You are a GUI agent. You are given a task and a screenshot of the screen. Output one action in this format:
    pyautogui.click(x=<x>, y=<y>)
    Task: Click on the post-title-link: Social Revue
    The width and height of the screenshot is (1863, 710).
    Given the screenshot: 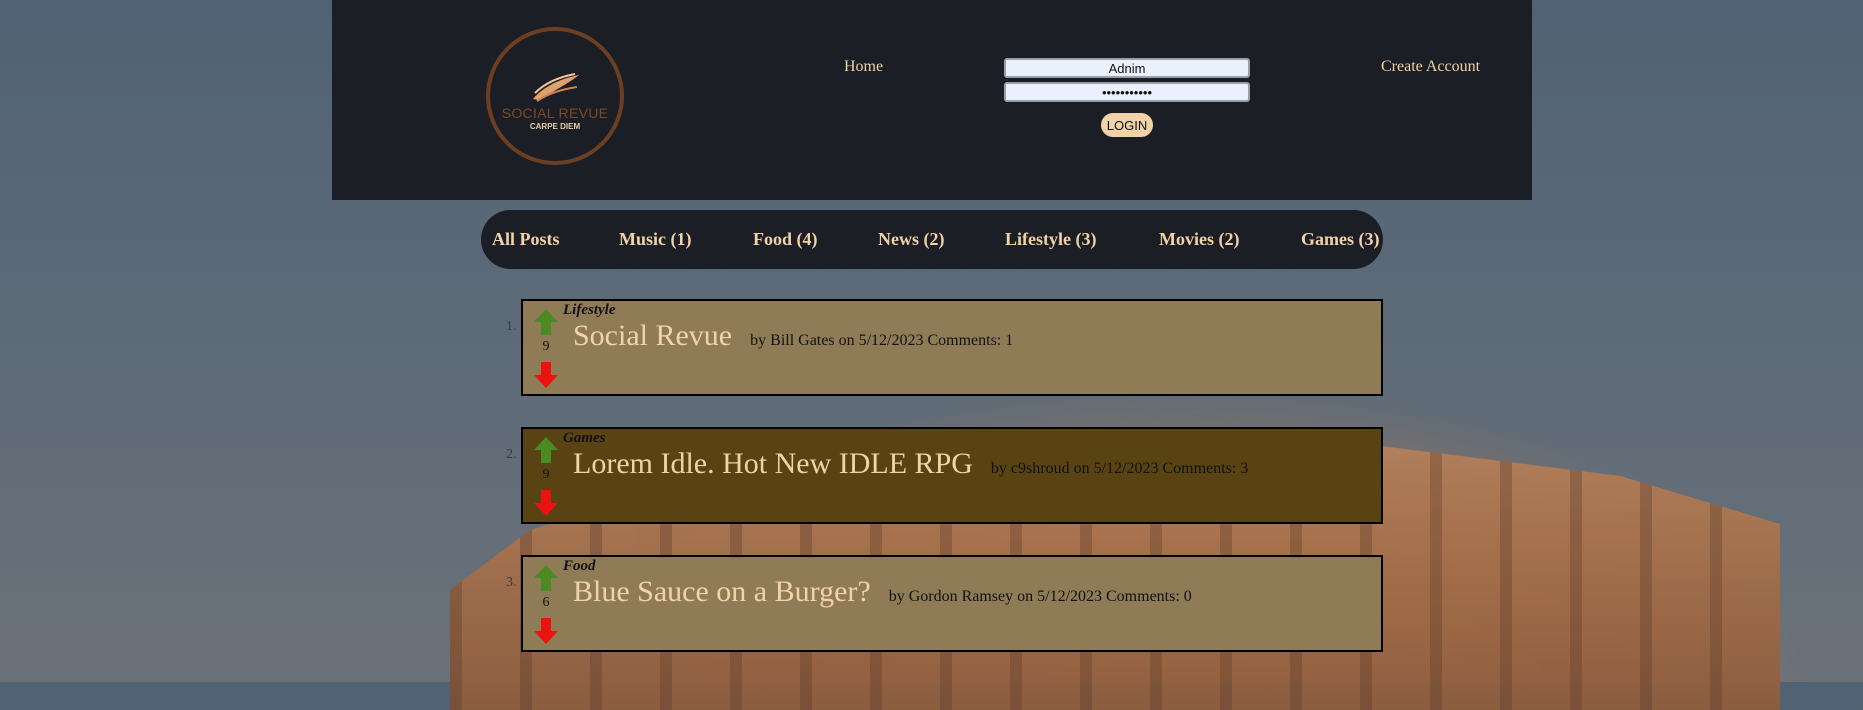 What is the action you would take?
    pyautogui.click(x=652, y=335)
    